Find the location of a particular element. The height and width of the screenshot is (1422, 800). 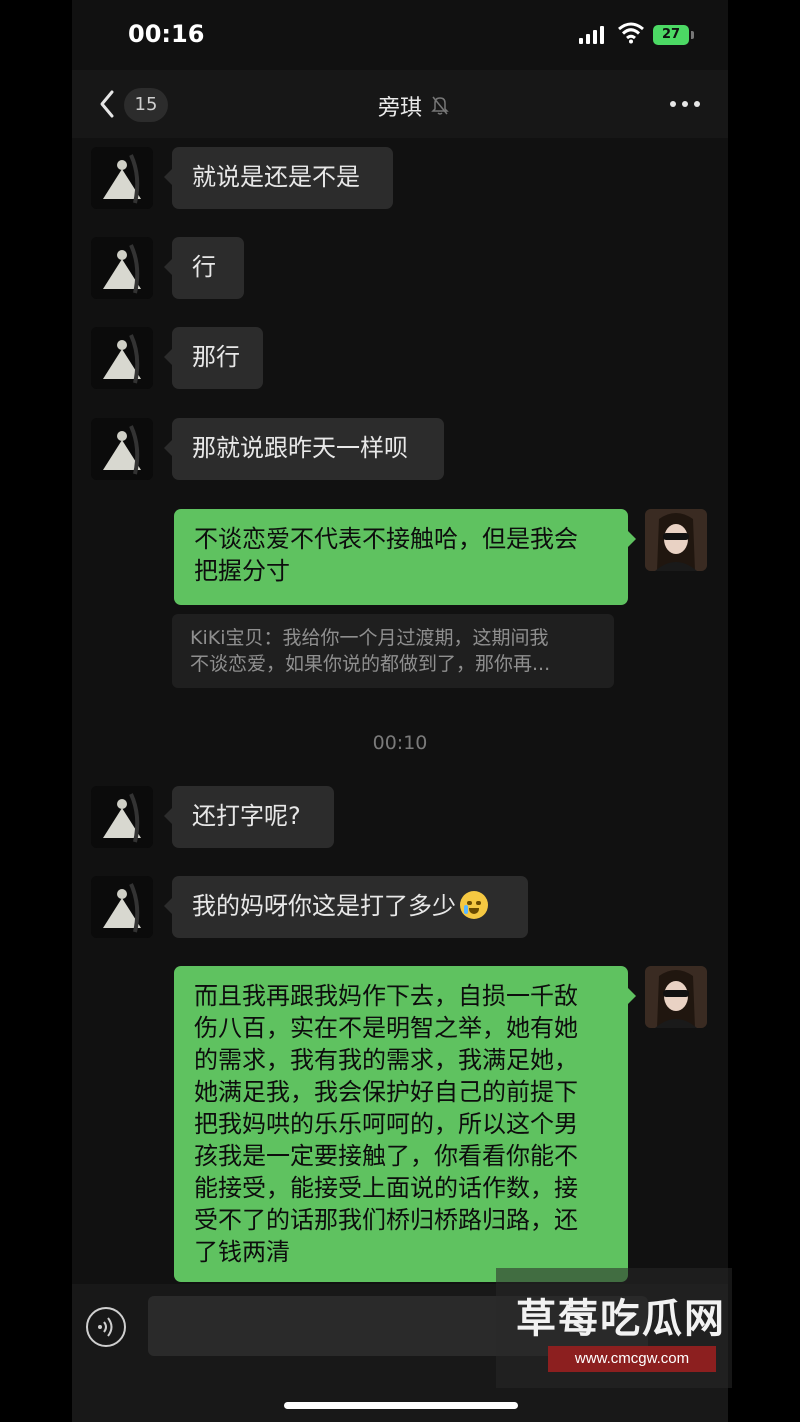

battery-indicator: 27 is located at coordinates (671, 35).